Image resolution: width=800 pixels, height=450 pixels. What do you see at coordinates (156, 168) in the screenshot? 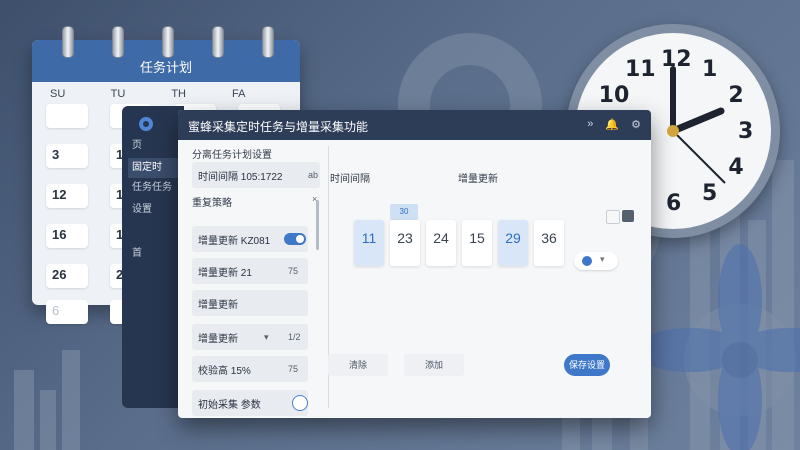
I see `sidebar-item: 固定时` at bounding box center [156, 168].